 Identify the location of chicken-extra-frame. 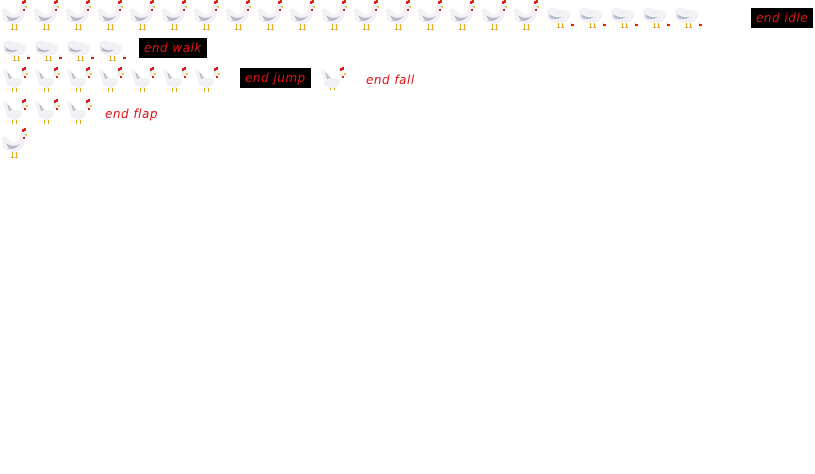
(16, 144).